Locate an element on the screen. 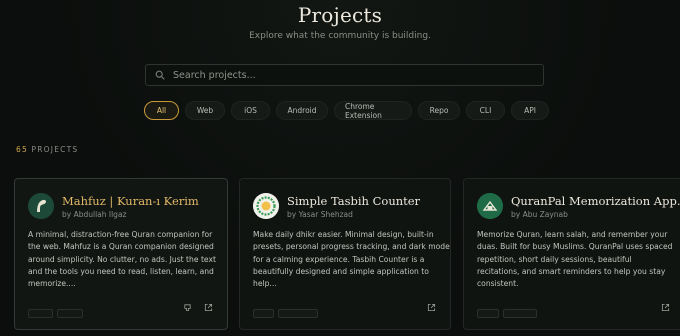 This screenshot has height=336, width=680. results-count-number: 65 is located at coordinates (22, 149).